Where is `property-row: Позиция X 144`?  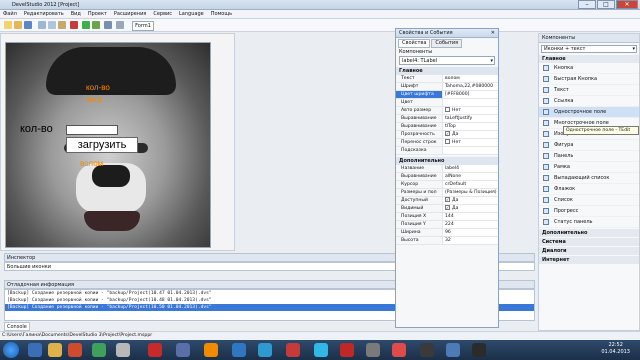
property-row: Позиция X 144 is located at coordinates (447, 217).